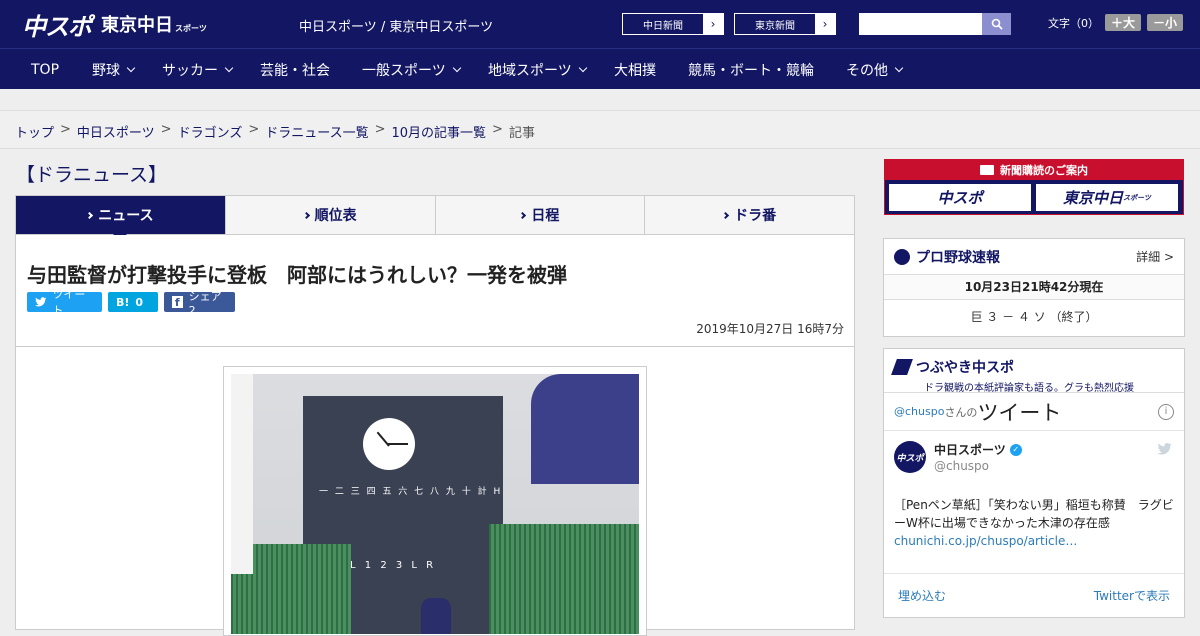 The height and width of the screenshot is (636, 1200). Describe the element at coordinates (297, 275) in the screenshot. I see `article-headline: 与田監督が打撃投手に登板 阿部にはうれしい？一発を被弾` at that location.